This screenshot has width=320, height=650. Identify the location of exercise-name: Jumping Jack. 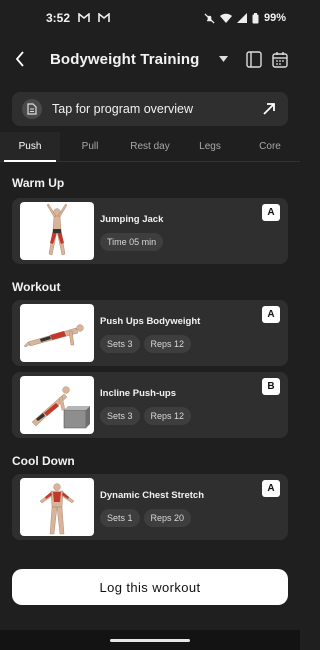
(132, 219).